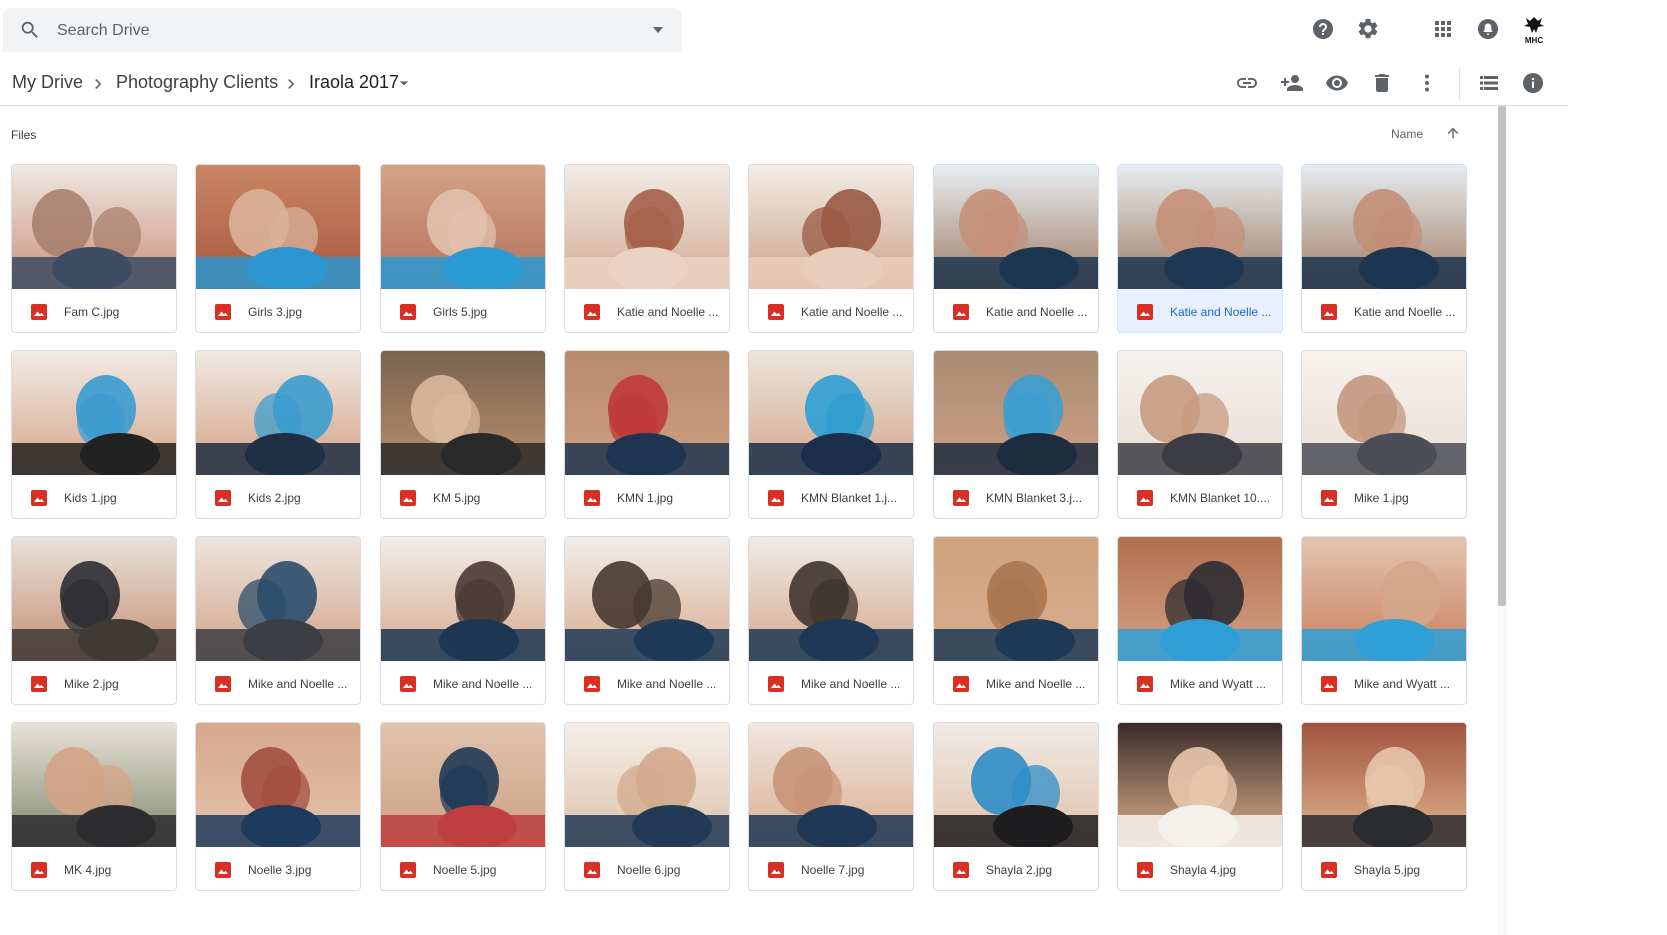 The width and height of the screenshot is (1667, 935). I want to click on search-input, so click(337, 31).